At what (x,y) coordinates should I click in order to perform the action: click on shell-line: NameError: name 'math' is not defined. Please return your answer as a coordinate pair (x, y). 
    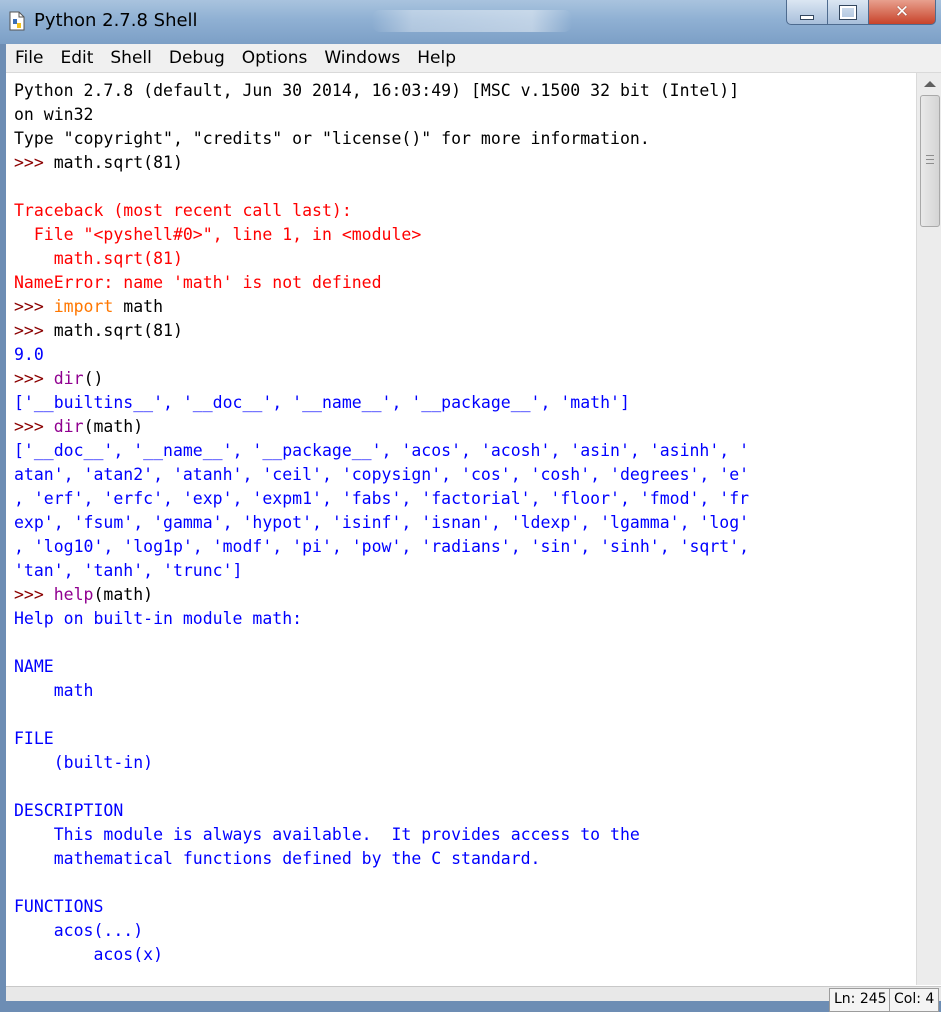
    Looking at the image, I should click on (381, 283).